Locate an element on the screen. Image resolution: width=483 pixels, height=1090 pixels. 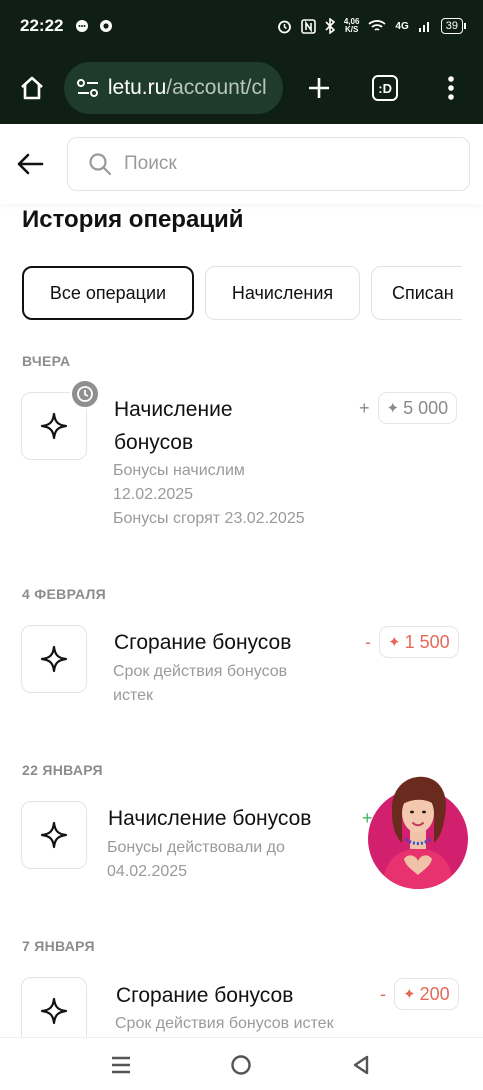
amount-value: 200 is located at coordinates (434, 993).